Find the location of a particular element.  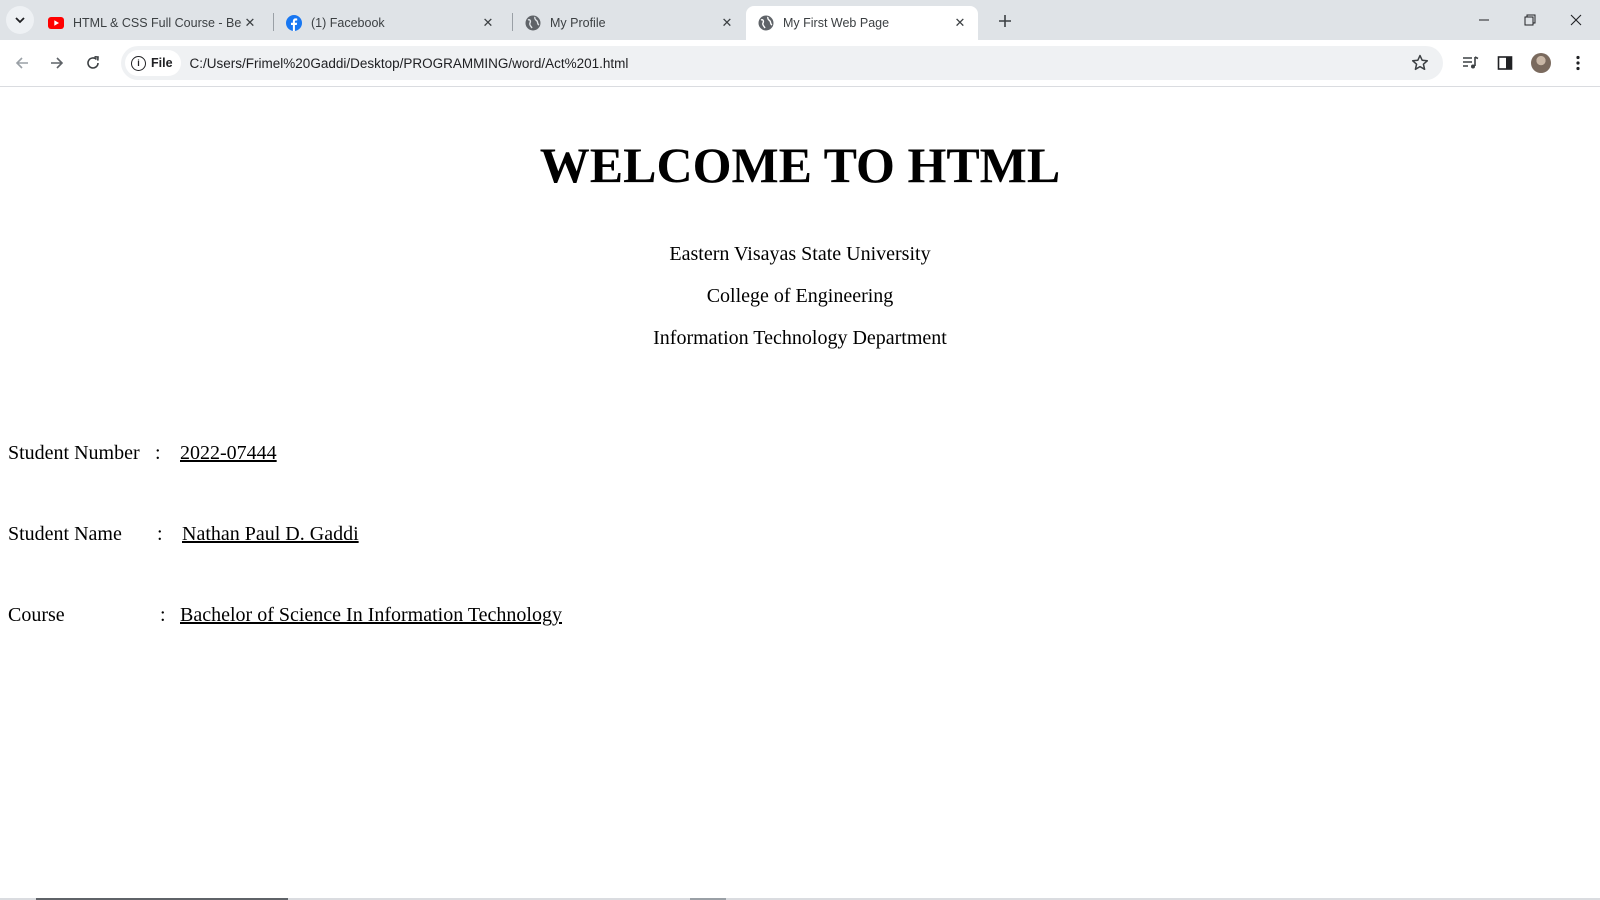

field-label: Course is located at coordinates (36, 615).